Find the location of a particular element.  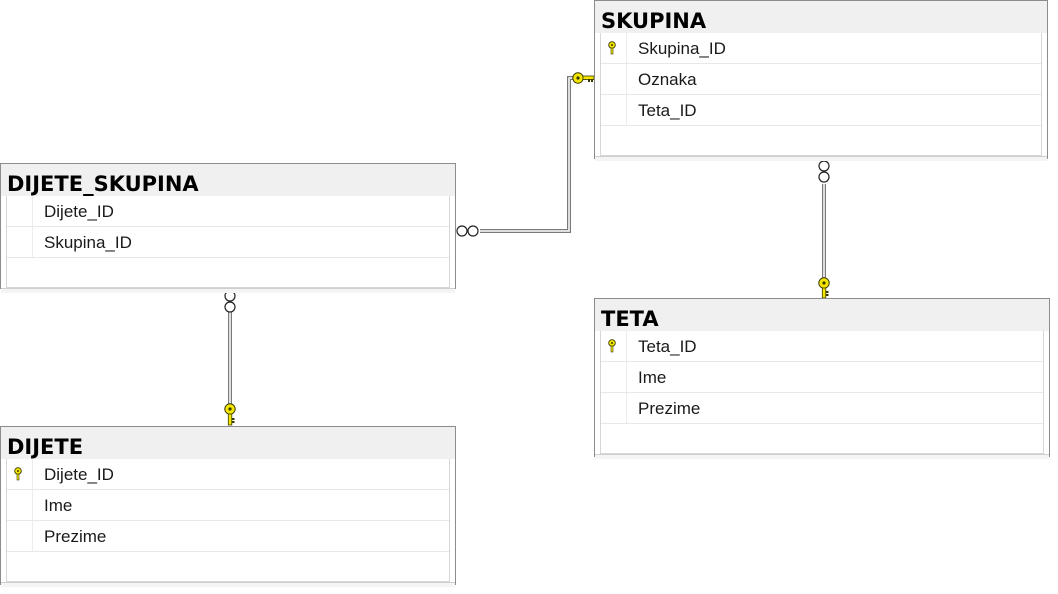

column-grid: Skupina_ID Oznaka Teta_ID is located at coordinates (821, 94).